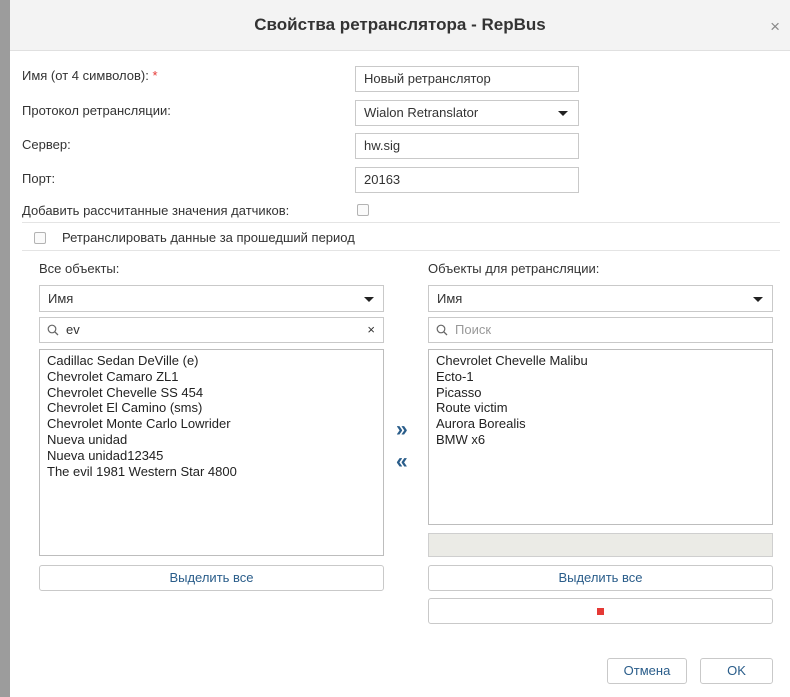  What do you see at coordinates (211, 472) in the screenshot?
I see `list-item: The evil 1981 Western Star 4800` at bounding box center [211, 472].